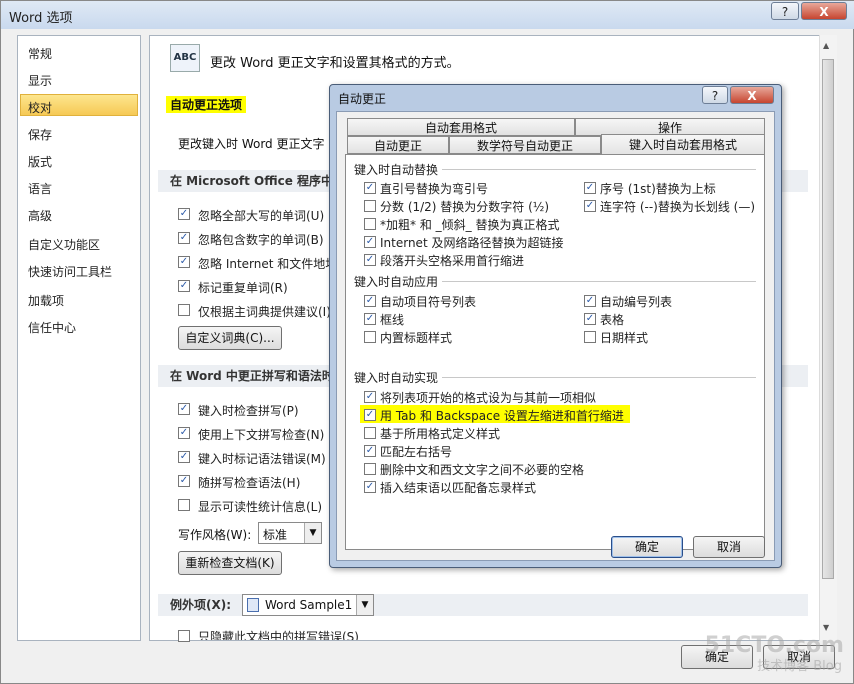  Describe the element at coordinates (64, 244) in the screenshot. I see `sidebar-item-customize-ribbon: 自定义功能区` at that location.